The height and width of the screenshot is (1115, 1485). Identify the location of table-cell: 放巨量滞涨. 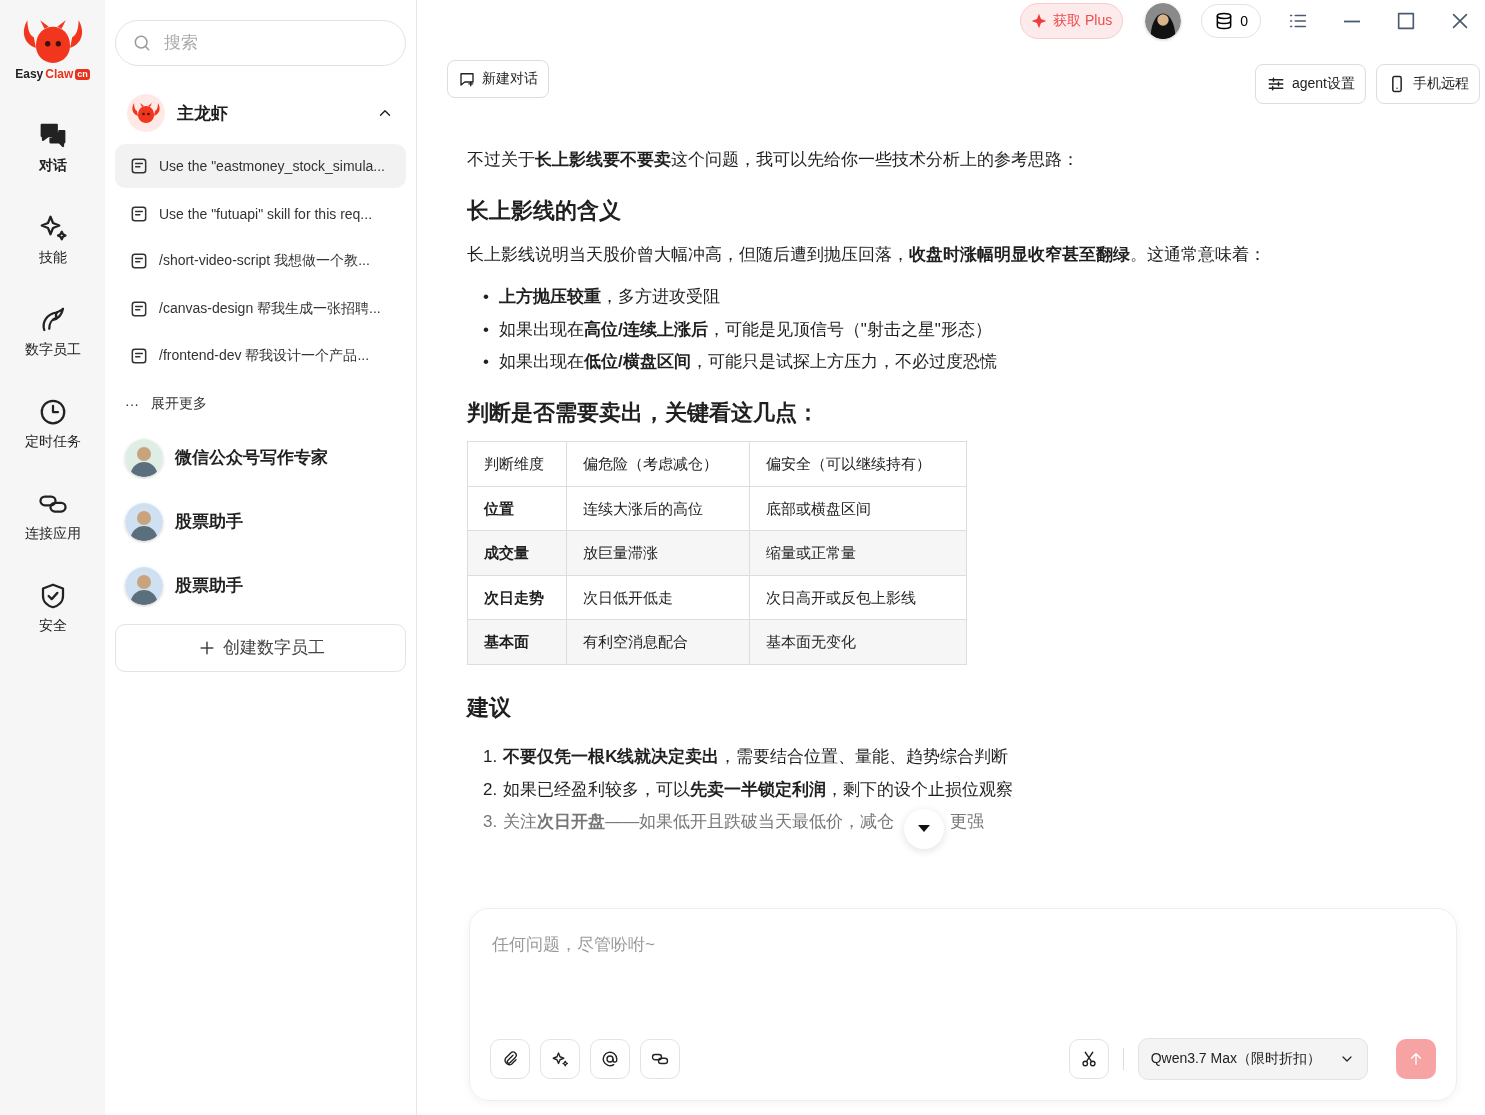
(658, 553).